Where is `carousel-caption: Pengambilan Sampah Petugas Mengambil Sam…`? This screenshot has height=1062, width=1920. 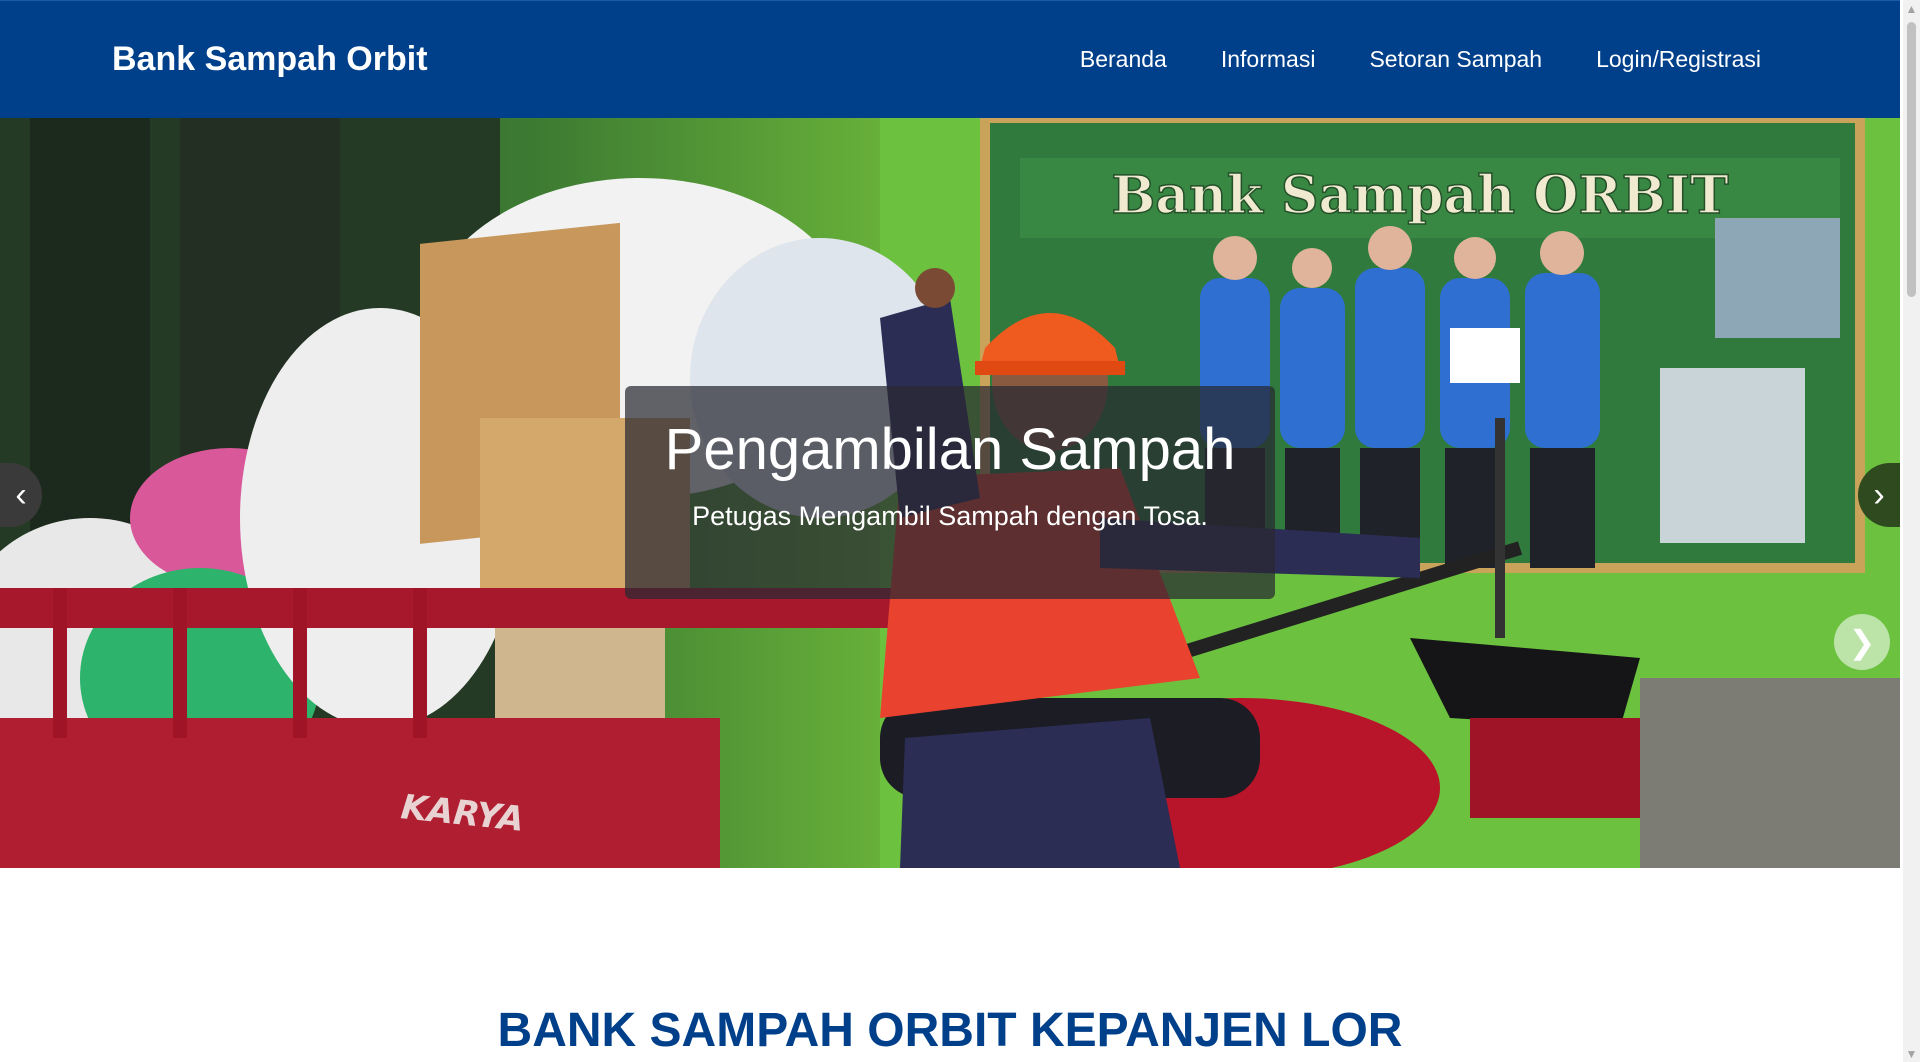 carousel-caption: Pengambilan Sampah Petugas Mengambil Sam… is located at coordinates (950, 492).